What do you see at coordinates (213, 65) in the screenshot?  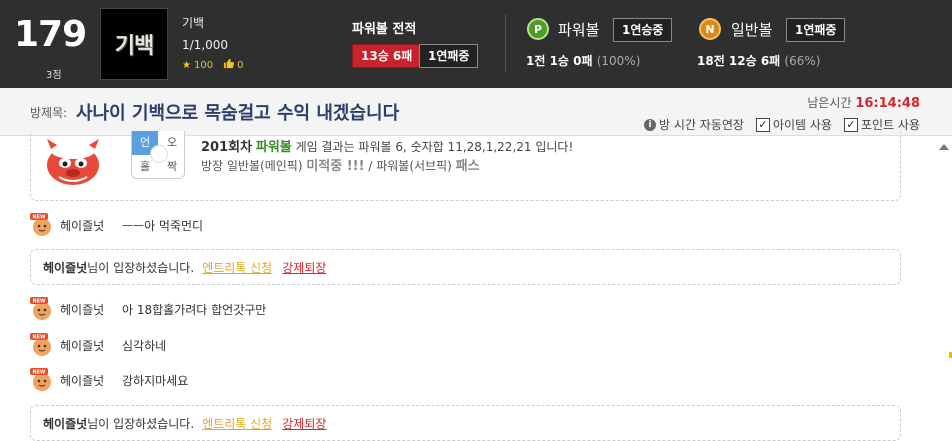 I see `user-stats: ★ 100 0` at bounding box center [213, 65].